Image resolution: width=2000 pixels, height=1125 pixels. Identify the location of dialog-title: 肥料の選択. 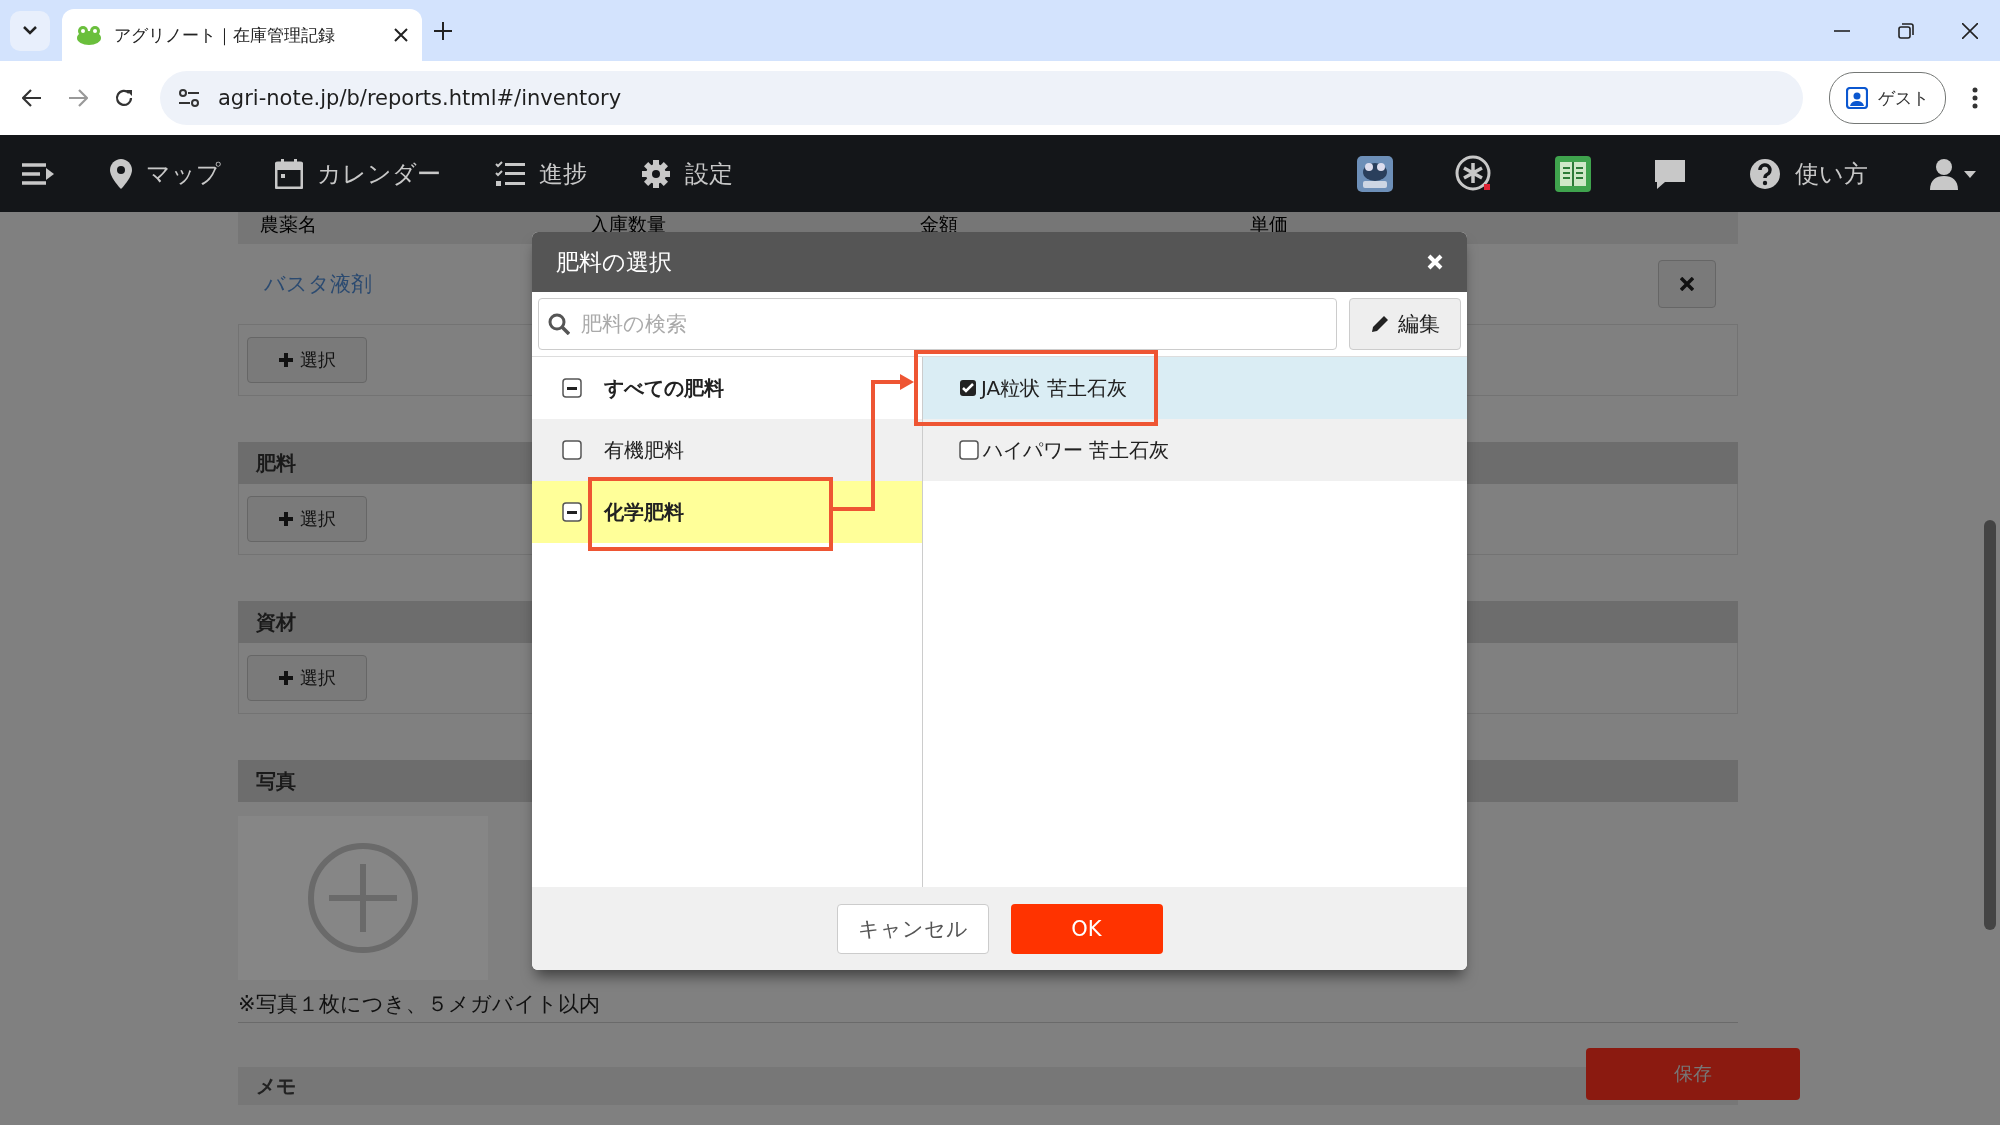
(614, 262).